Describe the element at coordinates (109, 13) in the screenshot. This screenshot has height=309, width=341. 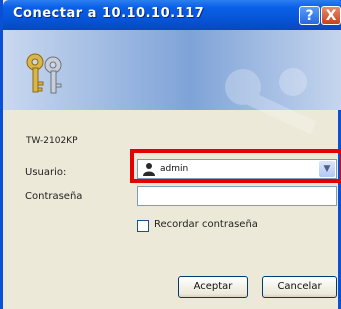
I see `window-title: Conectar a 10.10.10.117` at that location.